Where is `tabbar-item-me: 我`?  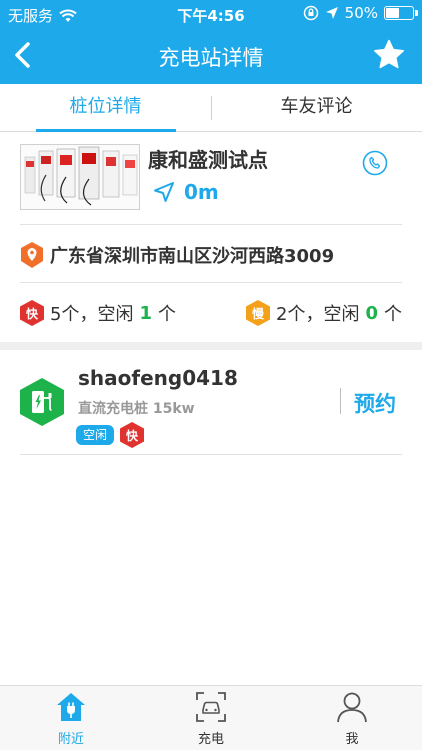 tabbar-item-me: 我 is located at coordinates (352, 718).